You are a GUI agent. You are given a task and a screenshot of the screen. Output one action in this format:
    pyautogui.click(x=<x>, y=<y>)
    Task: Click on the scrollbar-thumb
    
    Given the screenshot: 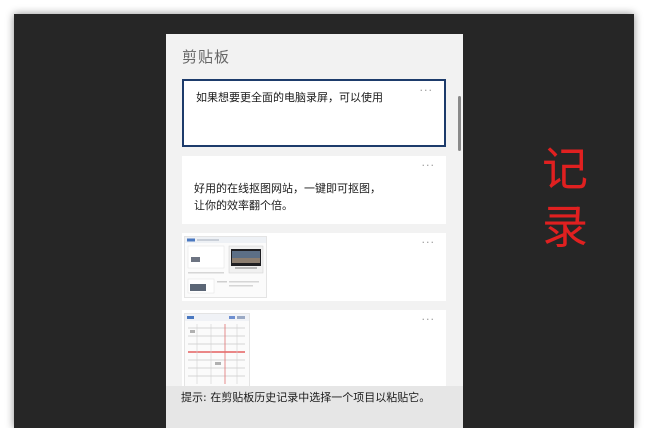 What is the action you would take?
    pyautogui.click(x=459, y=123)
    